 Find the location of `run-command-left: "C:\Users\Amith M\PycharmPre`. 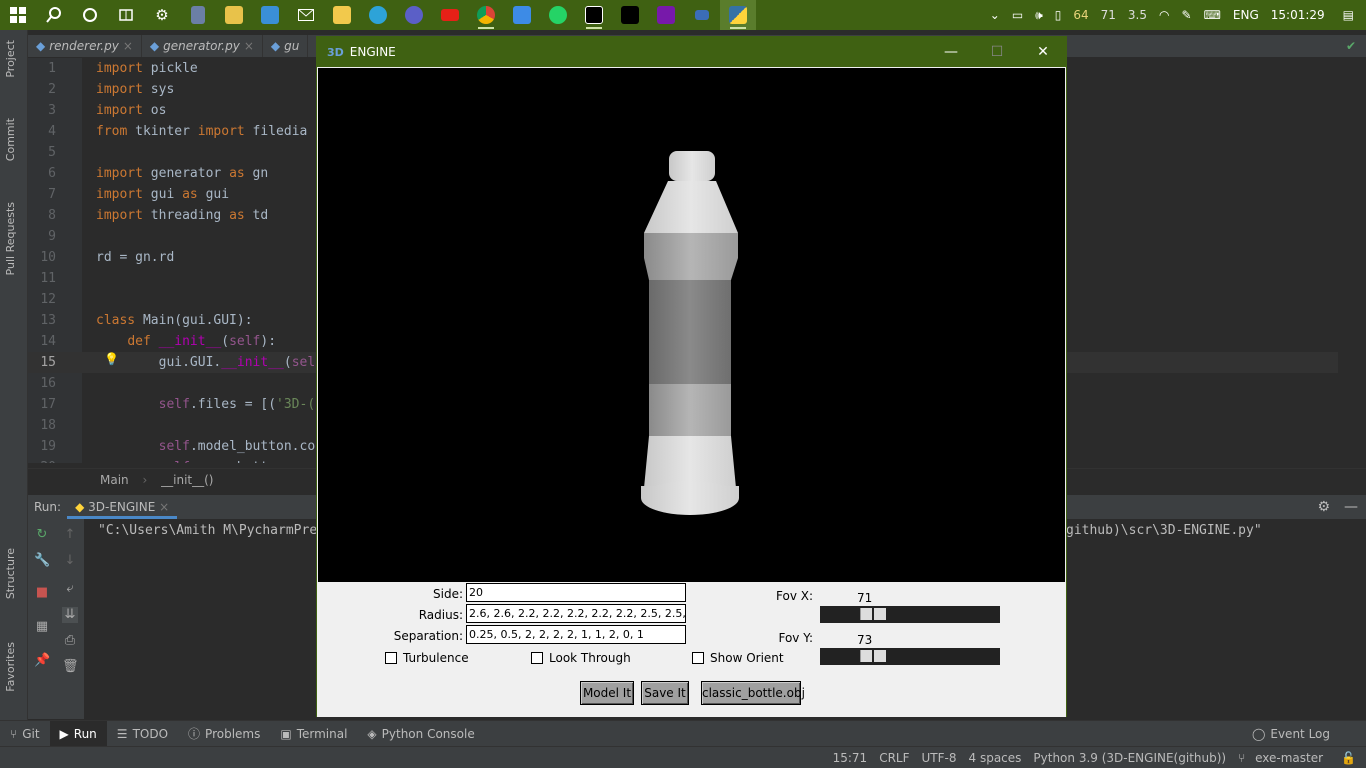

run-command-left: "C:\Users\Amith M\PycharmPre is located at coordinates (208, 530).